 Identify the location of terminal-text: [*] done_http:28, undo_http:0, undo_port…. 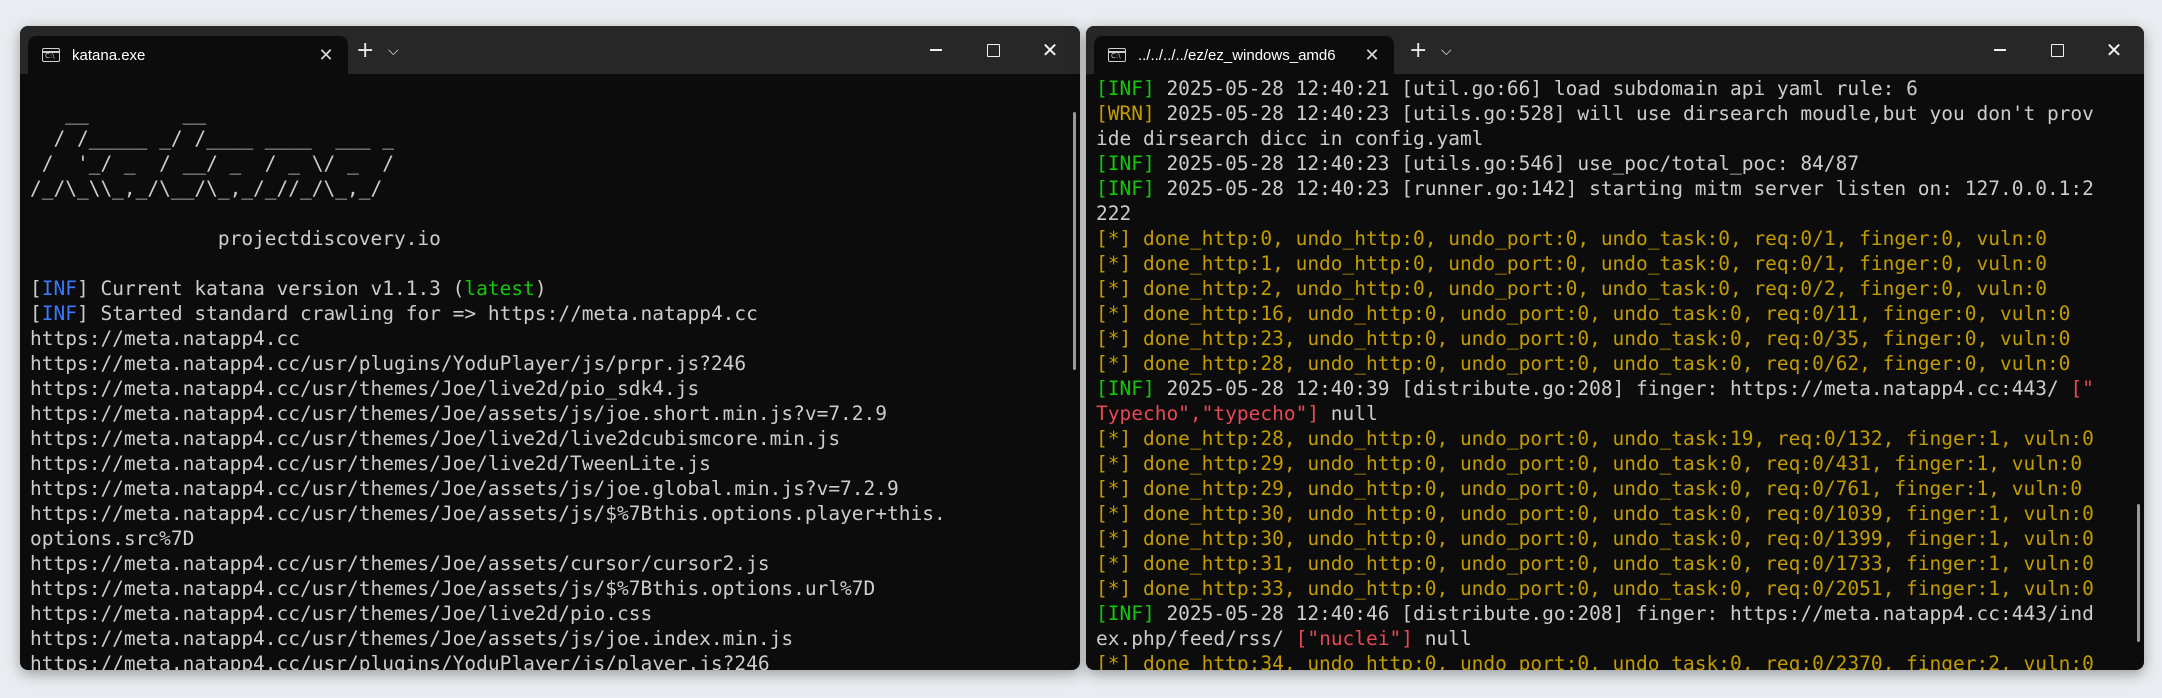
(1595, 438).